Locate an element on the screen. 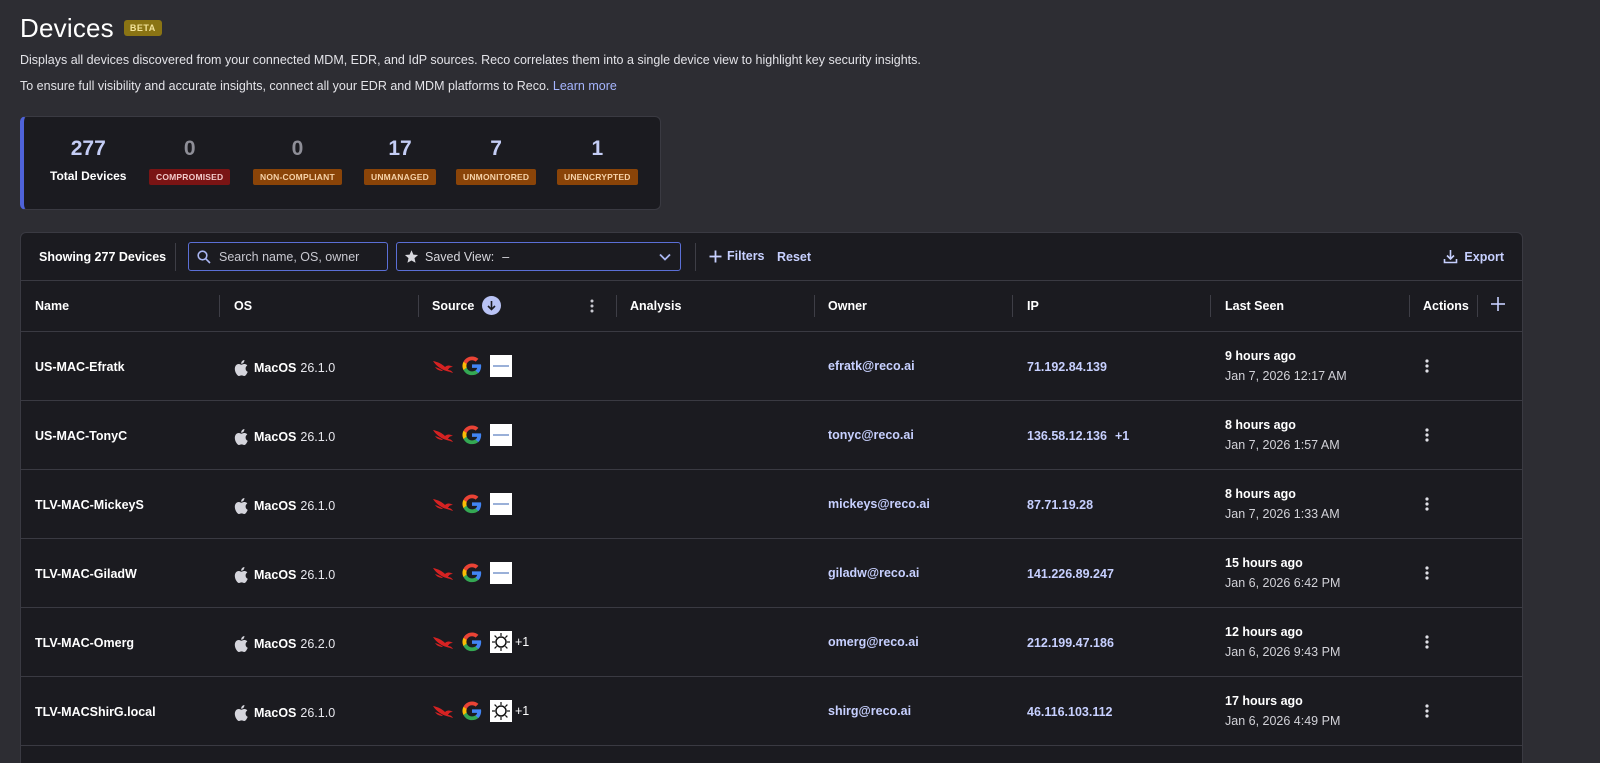  device-name: TLV-MACShirG.local is located at coordinates (95, 712).